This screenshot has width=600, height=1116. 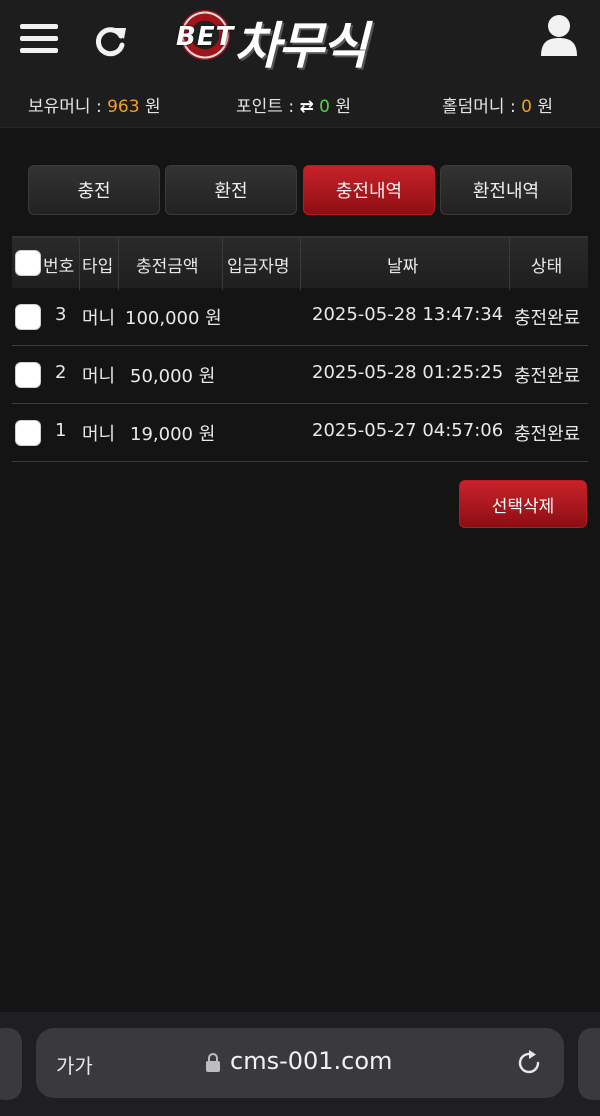 I want to click on next-tab-preview, so click(x=589, y=1064).